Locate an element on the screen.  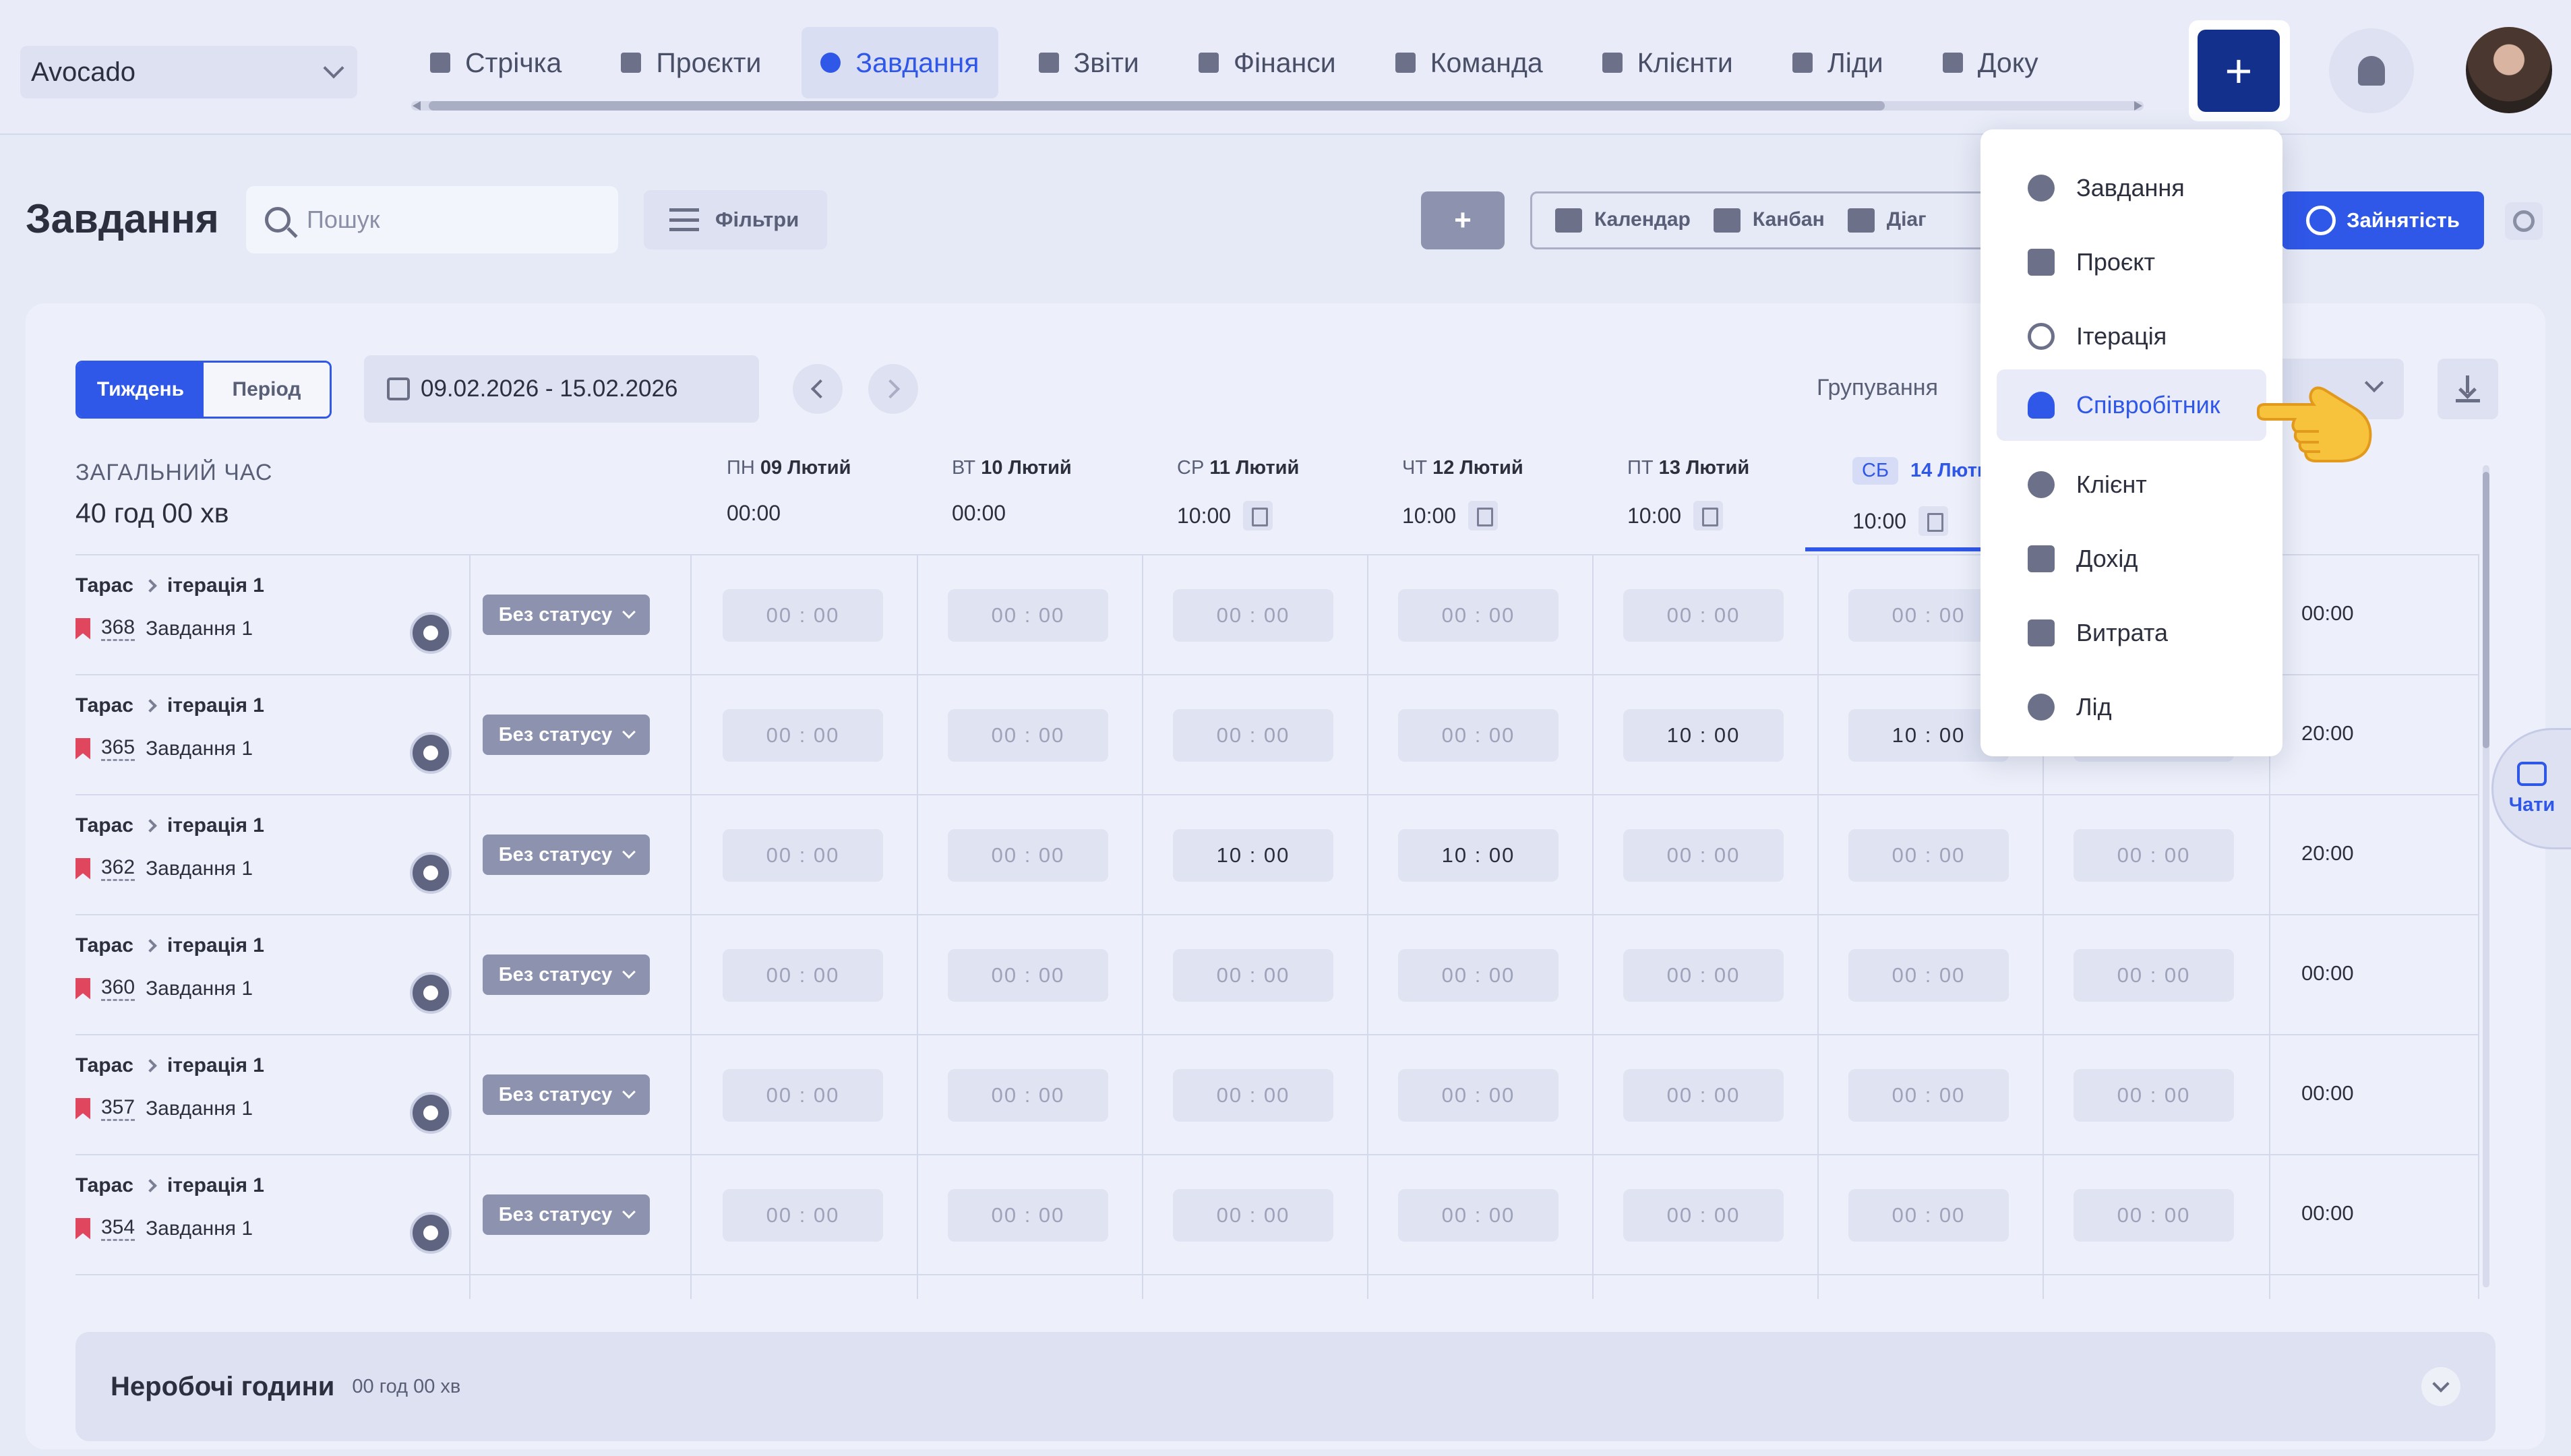
nav-item-team: Команда is located at coordinates (1469, 62).